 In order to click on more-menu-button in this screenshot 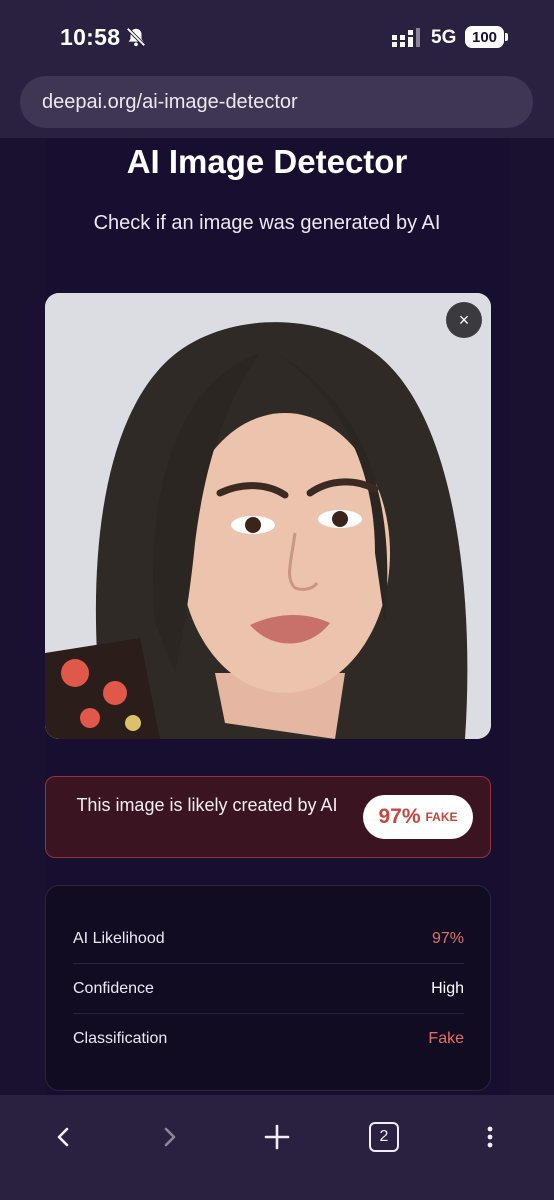, I will do `click(490, 1137)`.